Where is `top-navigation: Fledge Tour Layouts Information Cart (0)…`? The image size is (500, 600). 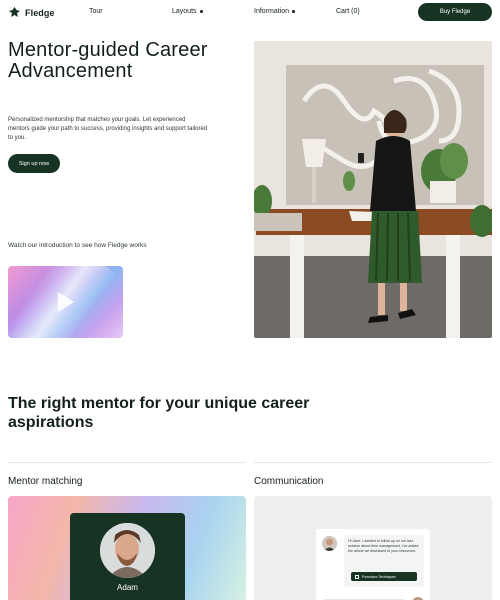
top-navigation: Fledge Tour Layouts Information Cart (0)… is located at coordinates (250, 13).